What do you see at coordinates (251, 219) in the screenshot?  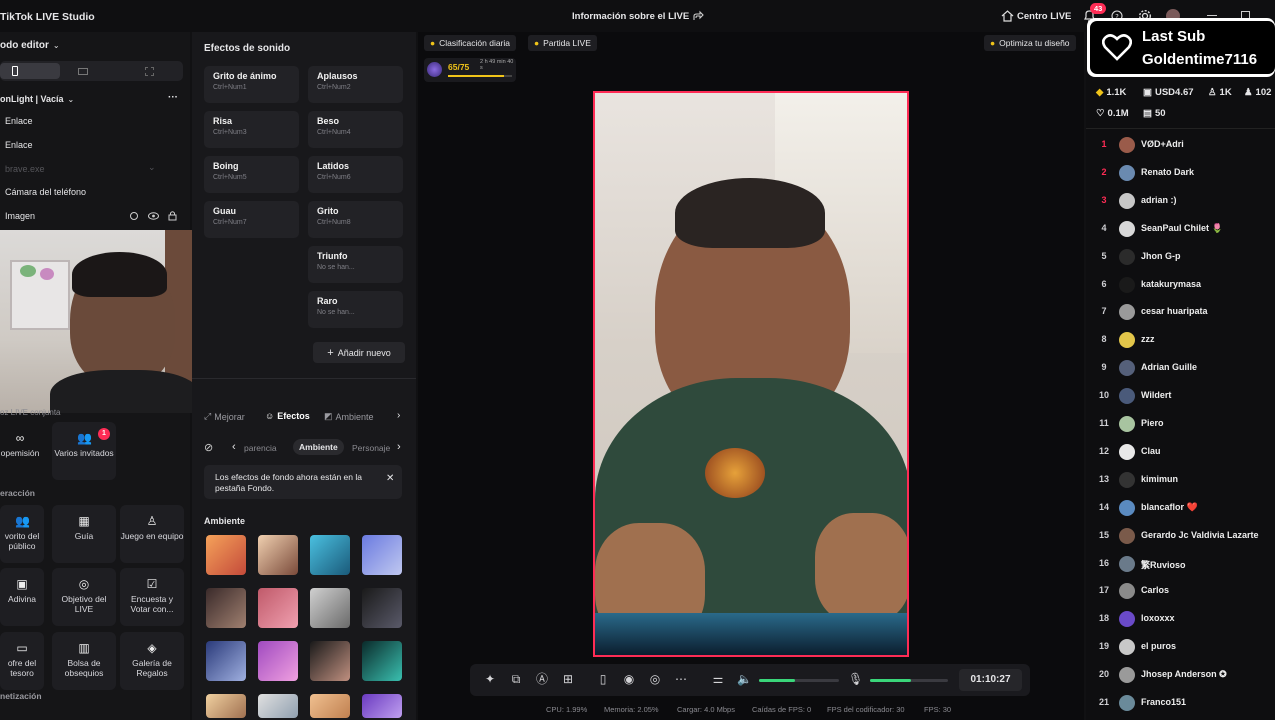 I see `sfx-card: Guau Ctrl+Num7` at bounding box center [251, 219].